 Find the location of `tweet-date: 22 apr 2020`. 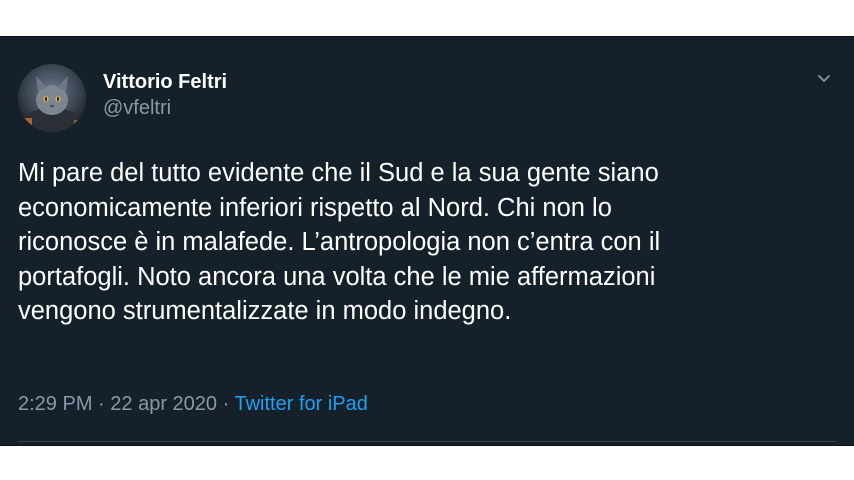

tweet-date: 22 apr 2020 is located at coordinates (163, 404).